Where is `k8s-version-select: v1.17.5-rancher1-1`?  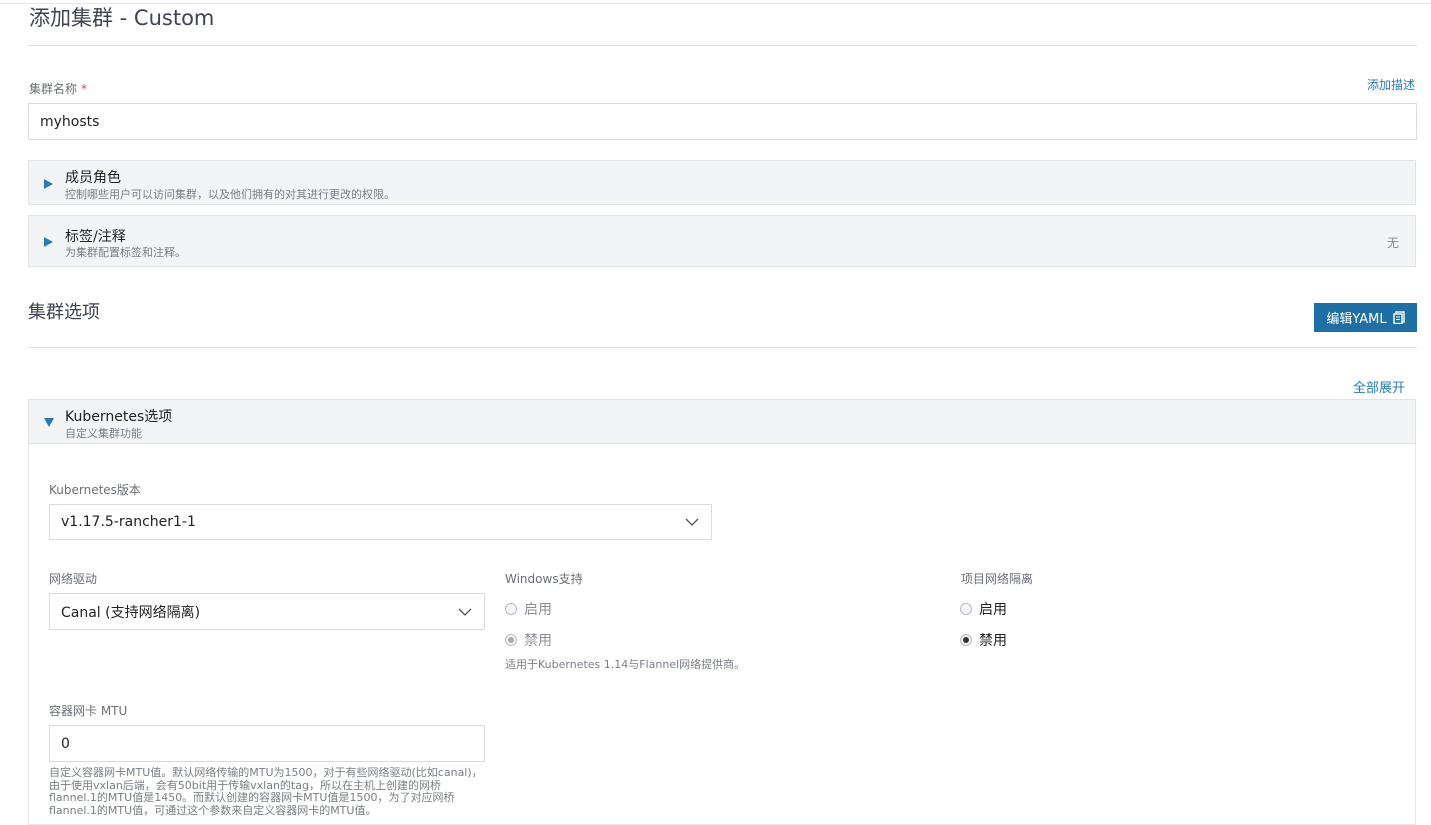 k8s-version-select: v1.17.5-rancher1-1 is located at coordinates (380, 522).